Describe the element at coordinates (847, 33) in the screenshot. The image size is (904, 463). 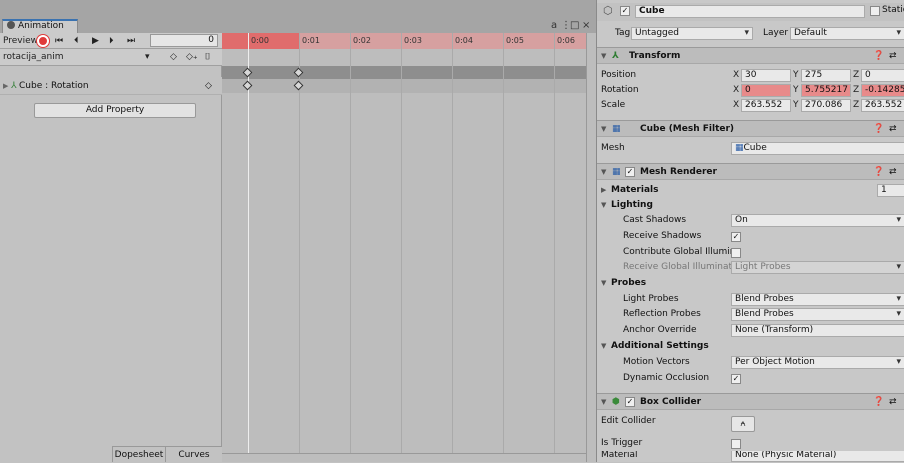
I see `layer-dropdown: Default` at that location.